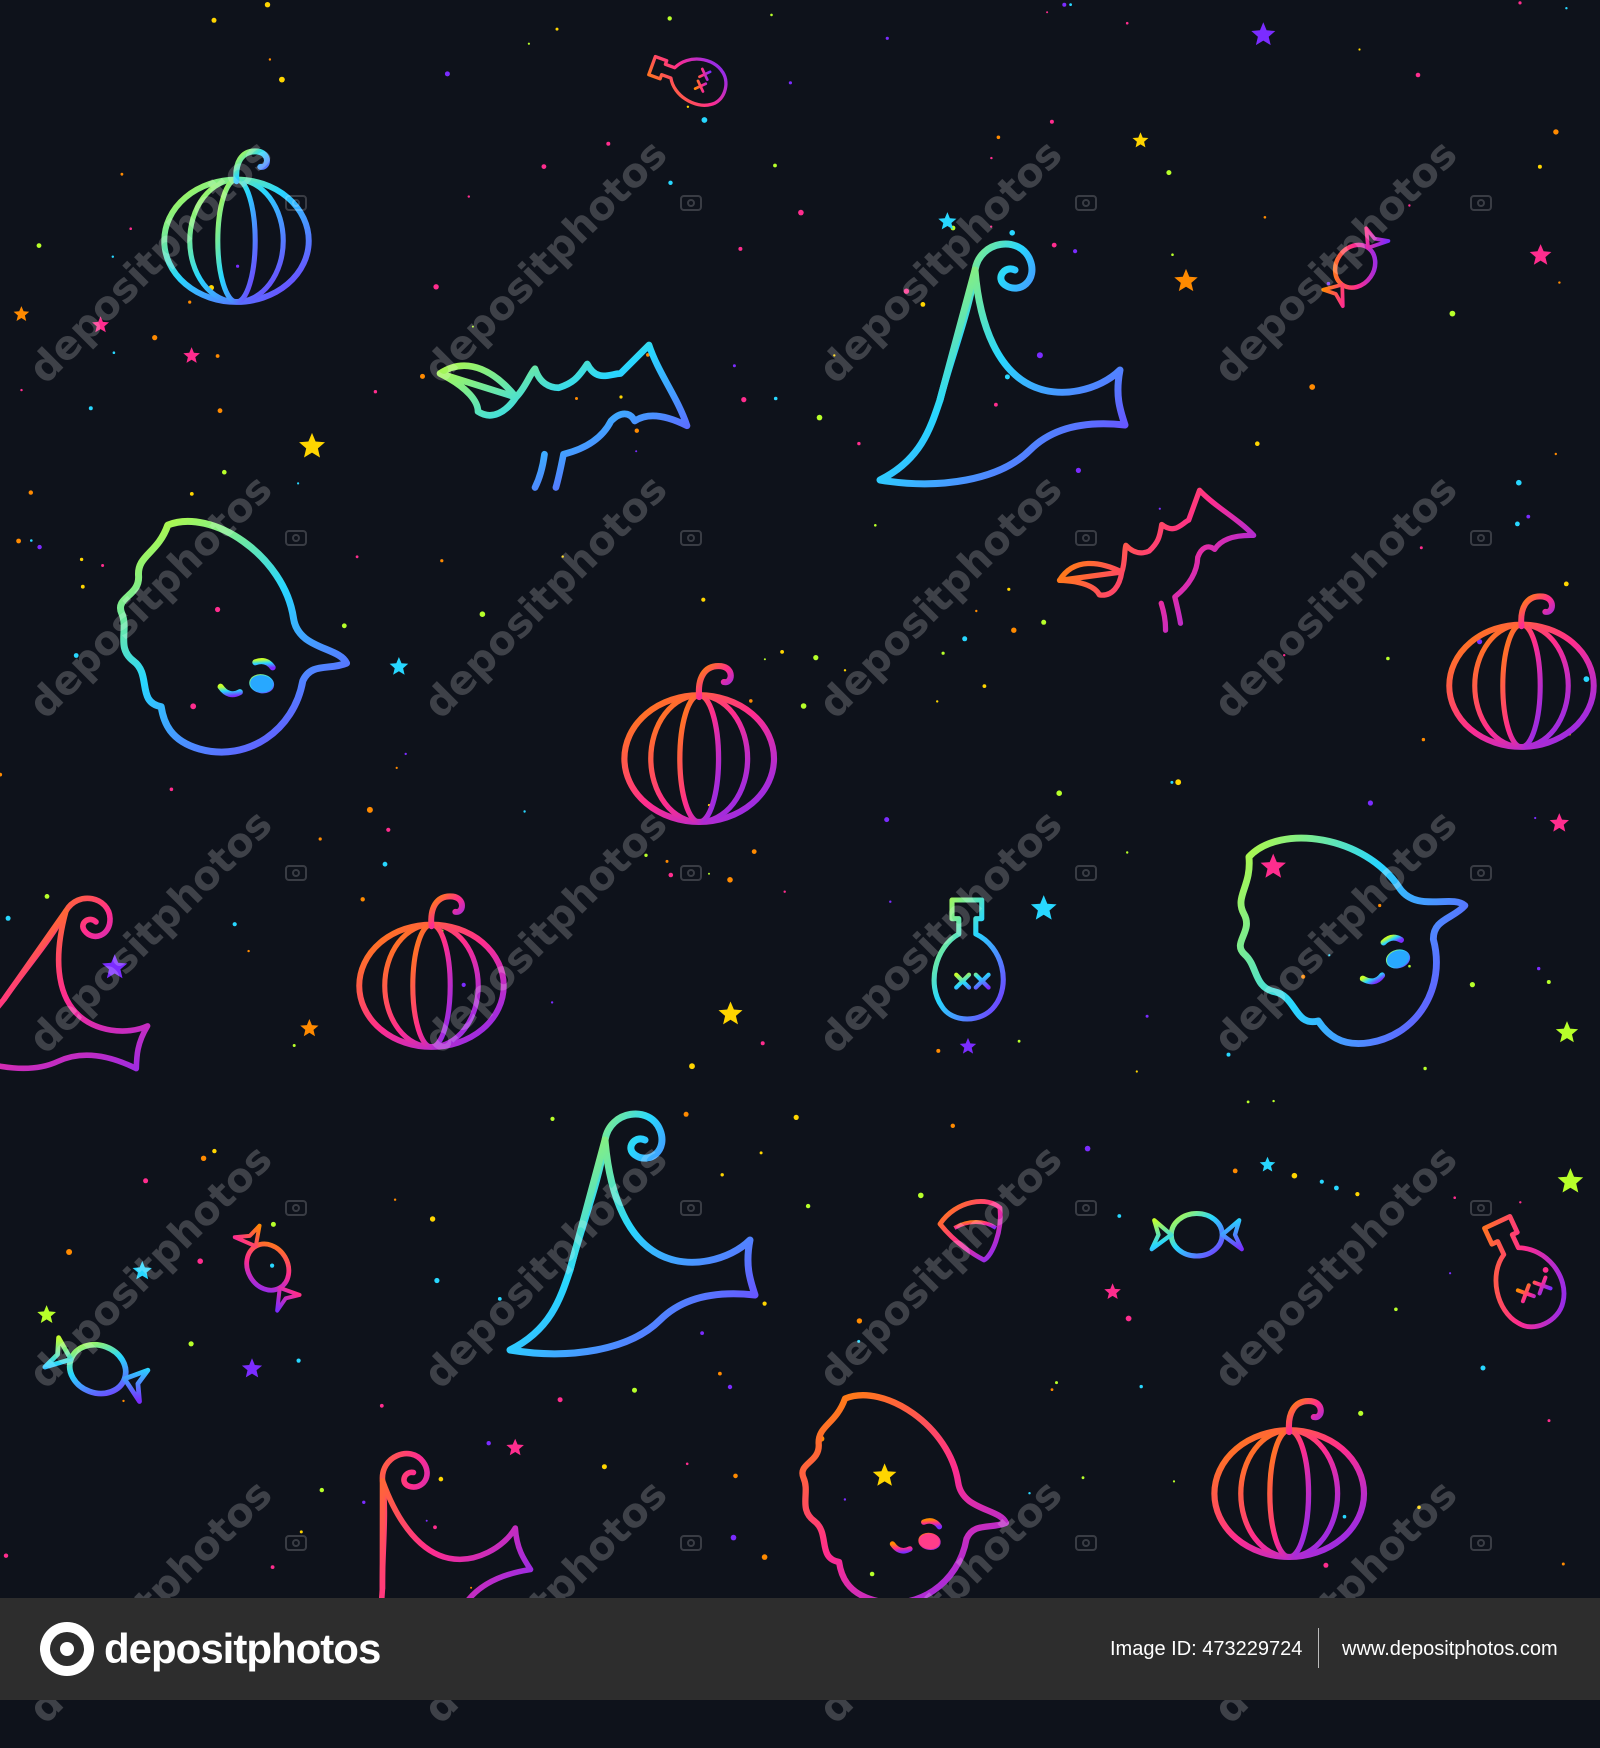 This screenshot has width=1600, height=1748. I want to click on candy-corn-icon, so click(970, 1230).